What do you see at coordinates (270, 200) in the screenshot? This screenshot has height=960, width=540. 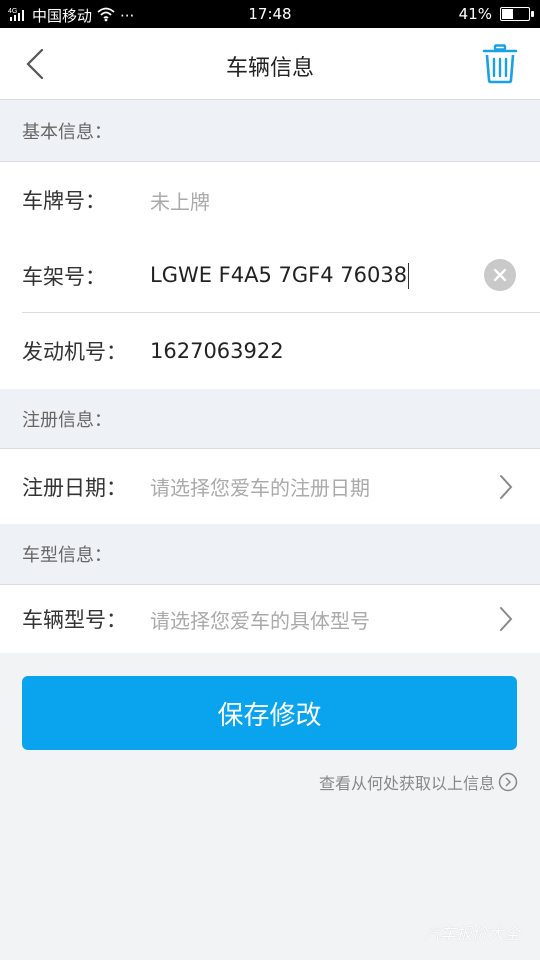 I see `plate-number-row: 车牌号： 未上牌` at bounding box center [270, 200].